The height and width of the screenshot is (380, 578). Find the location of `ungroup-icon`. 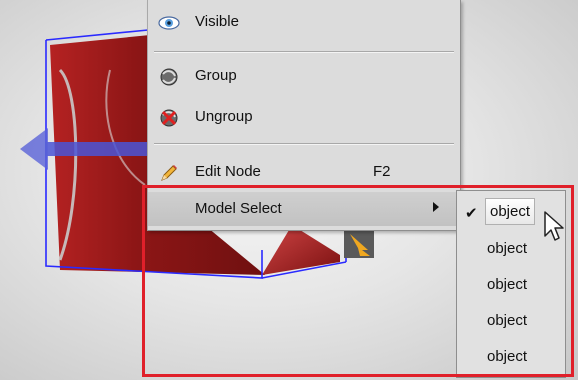

ungroup-icon is located at coordinates (169, 118).